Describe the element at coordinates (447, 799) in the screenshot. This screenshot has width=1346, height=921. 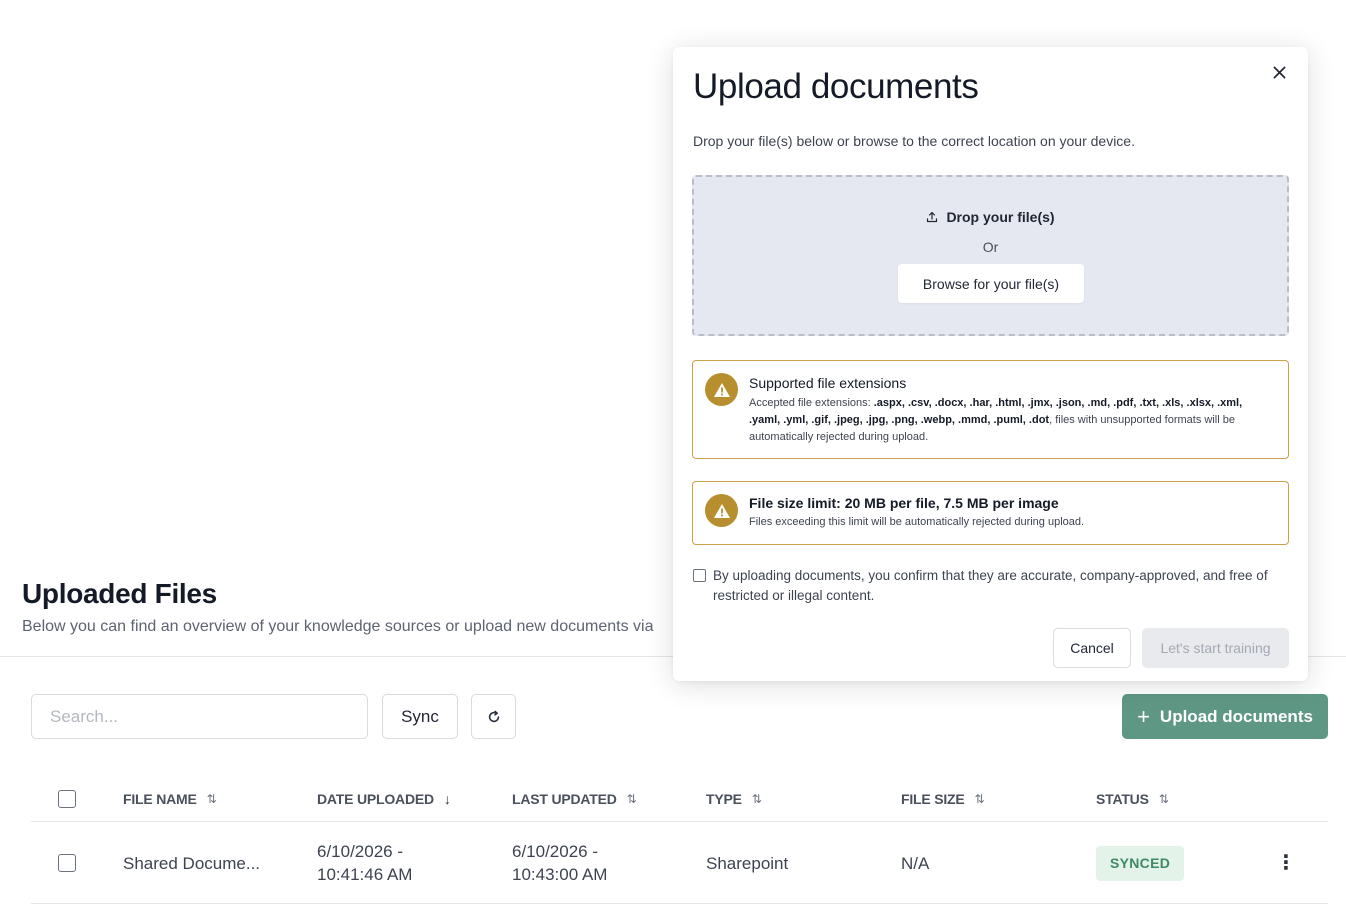
I see `sort-descending-icon: ↓` at that location.